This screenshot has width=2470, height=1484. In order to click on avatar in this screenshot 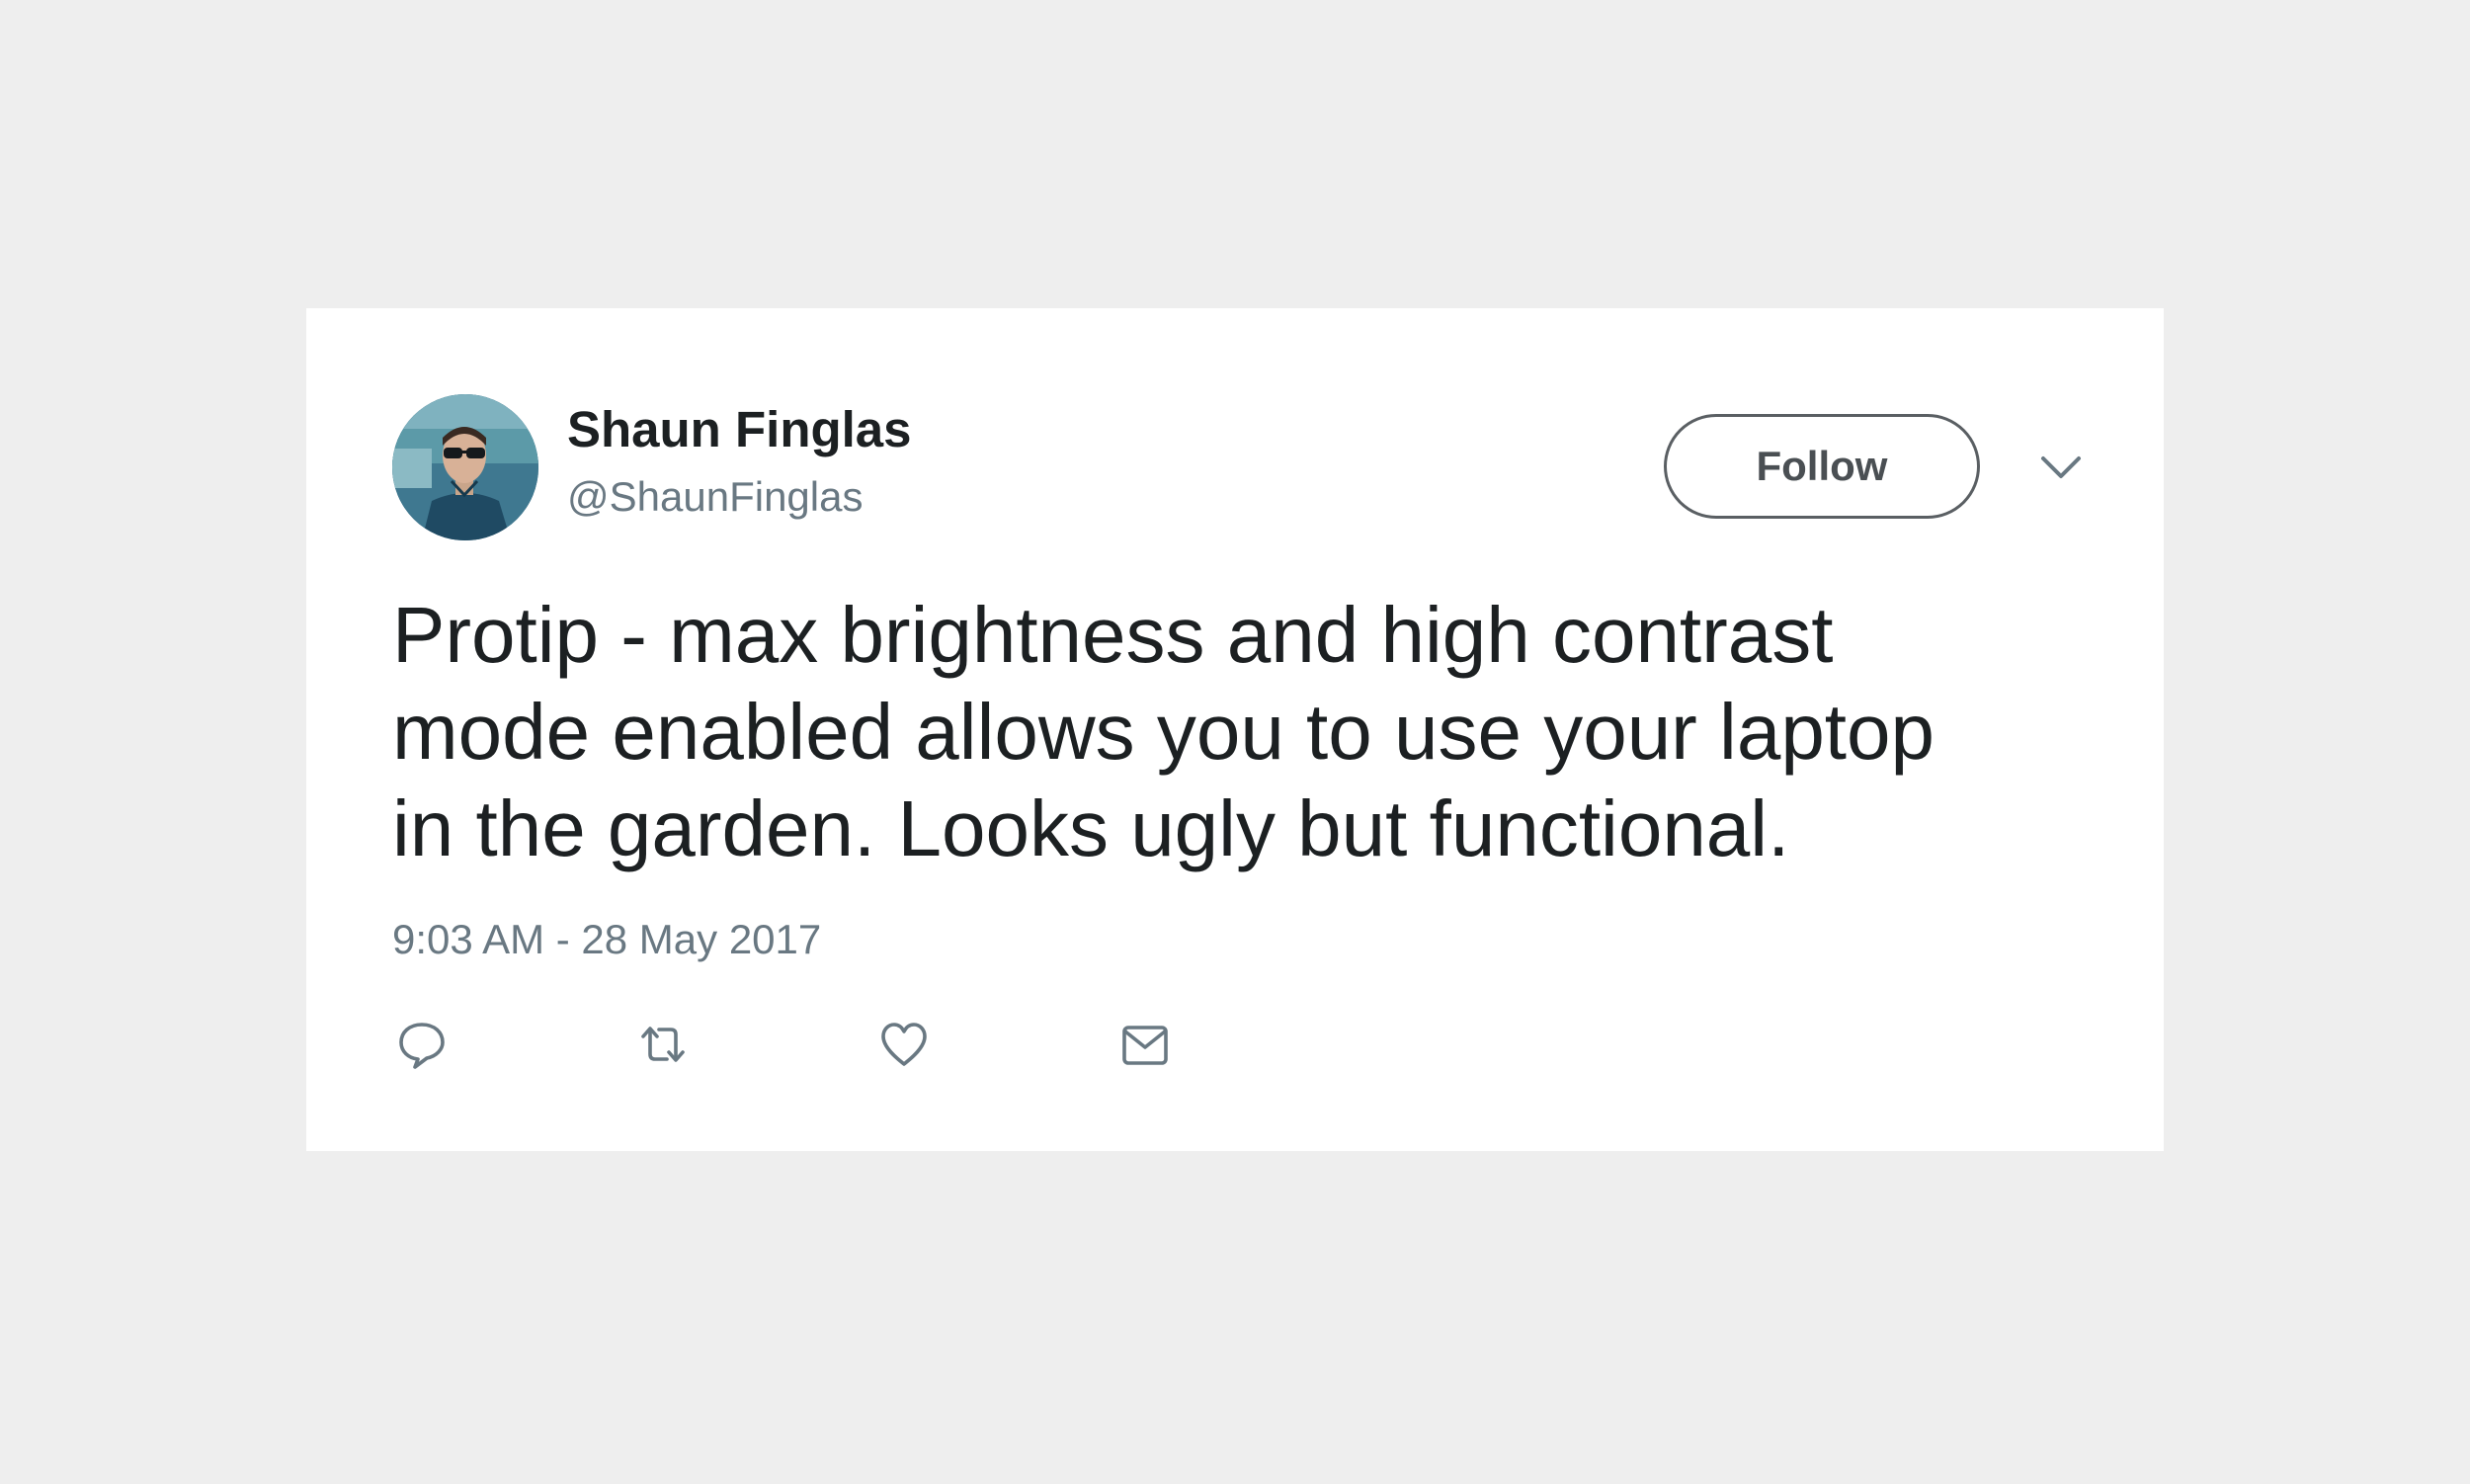, I will do `click(465, 467)`.